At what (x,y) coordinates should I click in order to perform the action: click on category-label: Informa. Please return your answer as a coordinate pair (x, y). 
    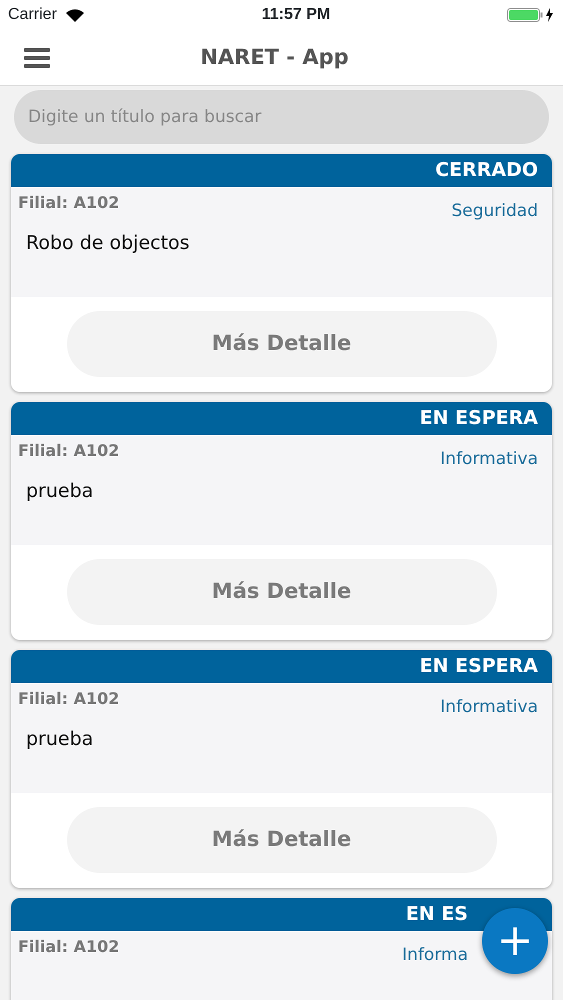
    Looking at the image, I should click on (435, 955).